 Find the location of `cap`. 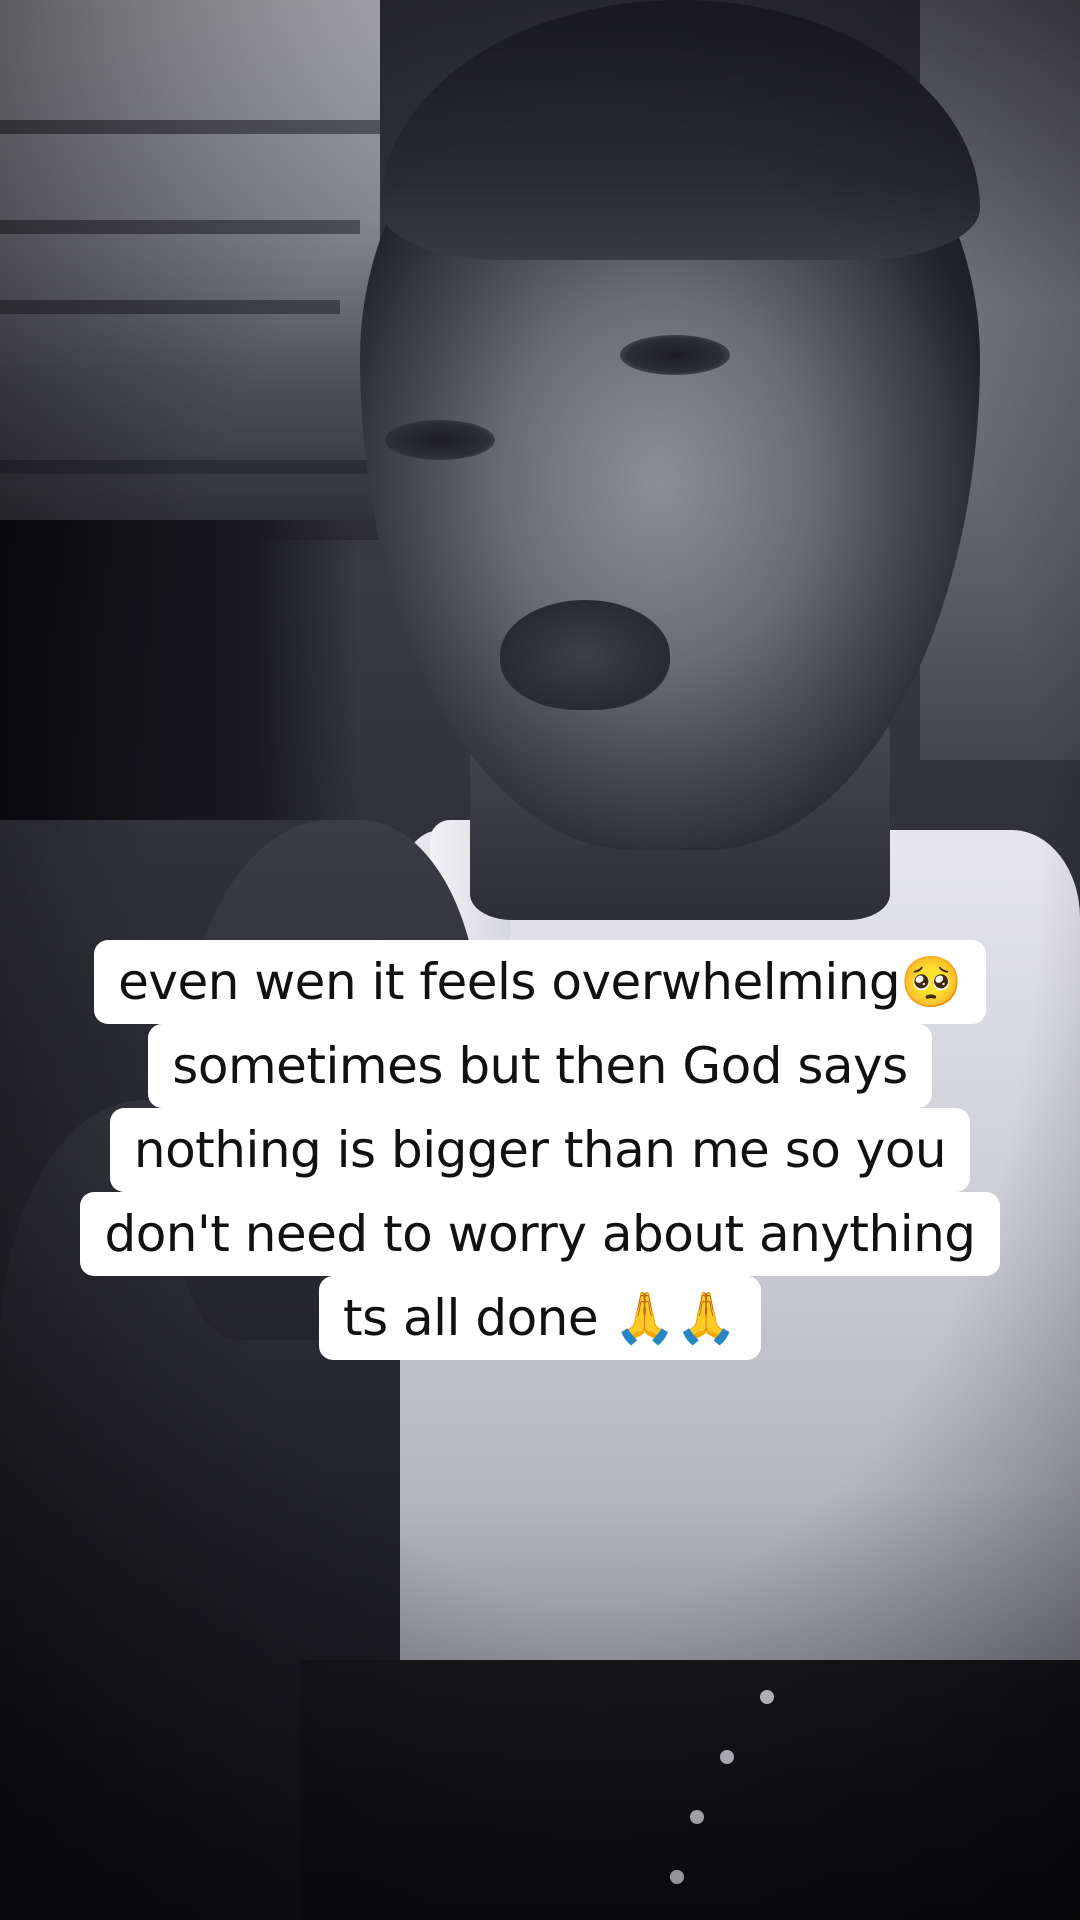

cap is located at coordinates (680, 130).